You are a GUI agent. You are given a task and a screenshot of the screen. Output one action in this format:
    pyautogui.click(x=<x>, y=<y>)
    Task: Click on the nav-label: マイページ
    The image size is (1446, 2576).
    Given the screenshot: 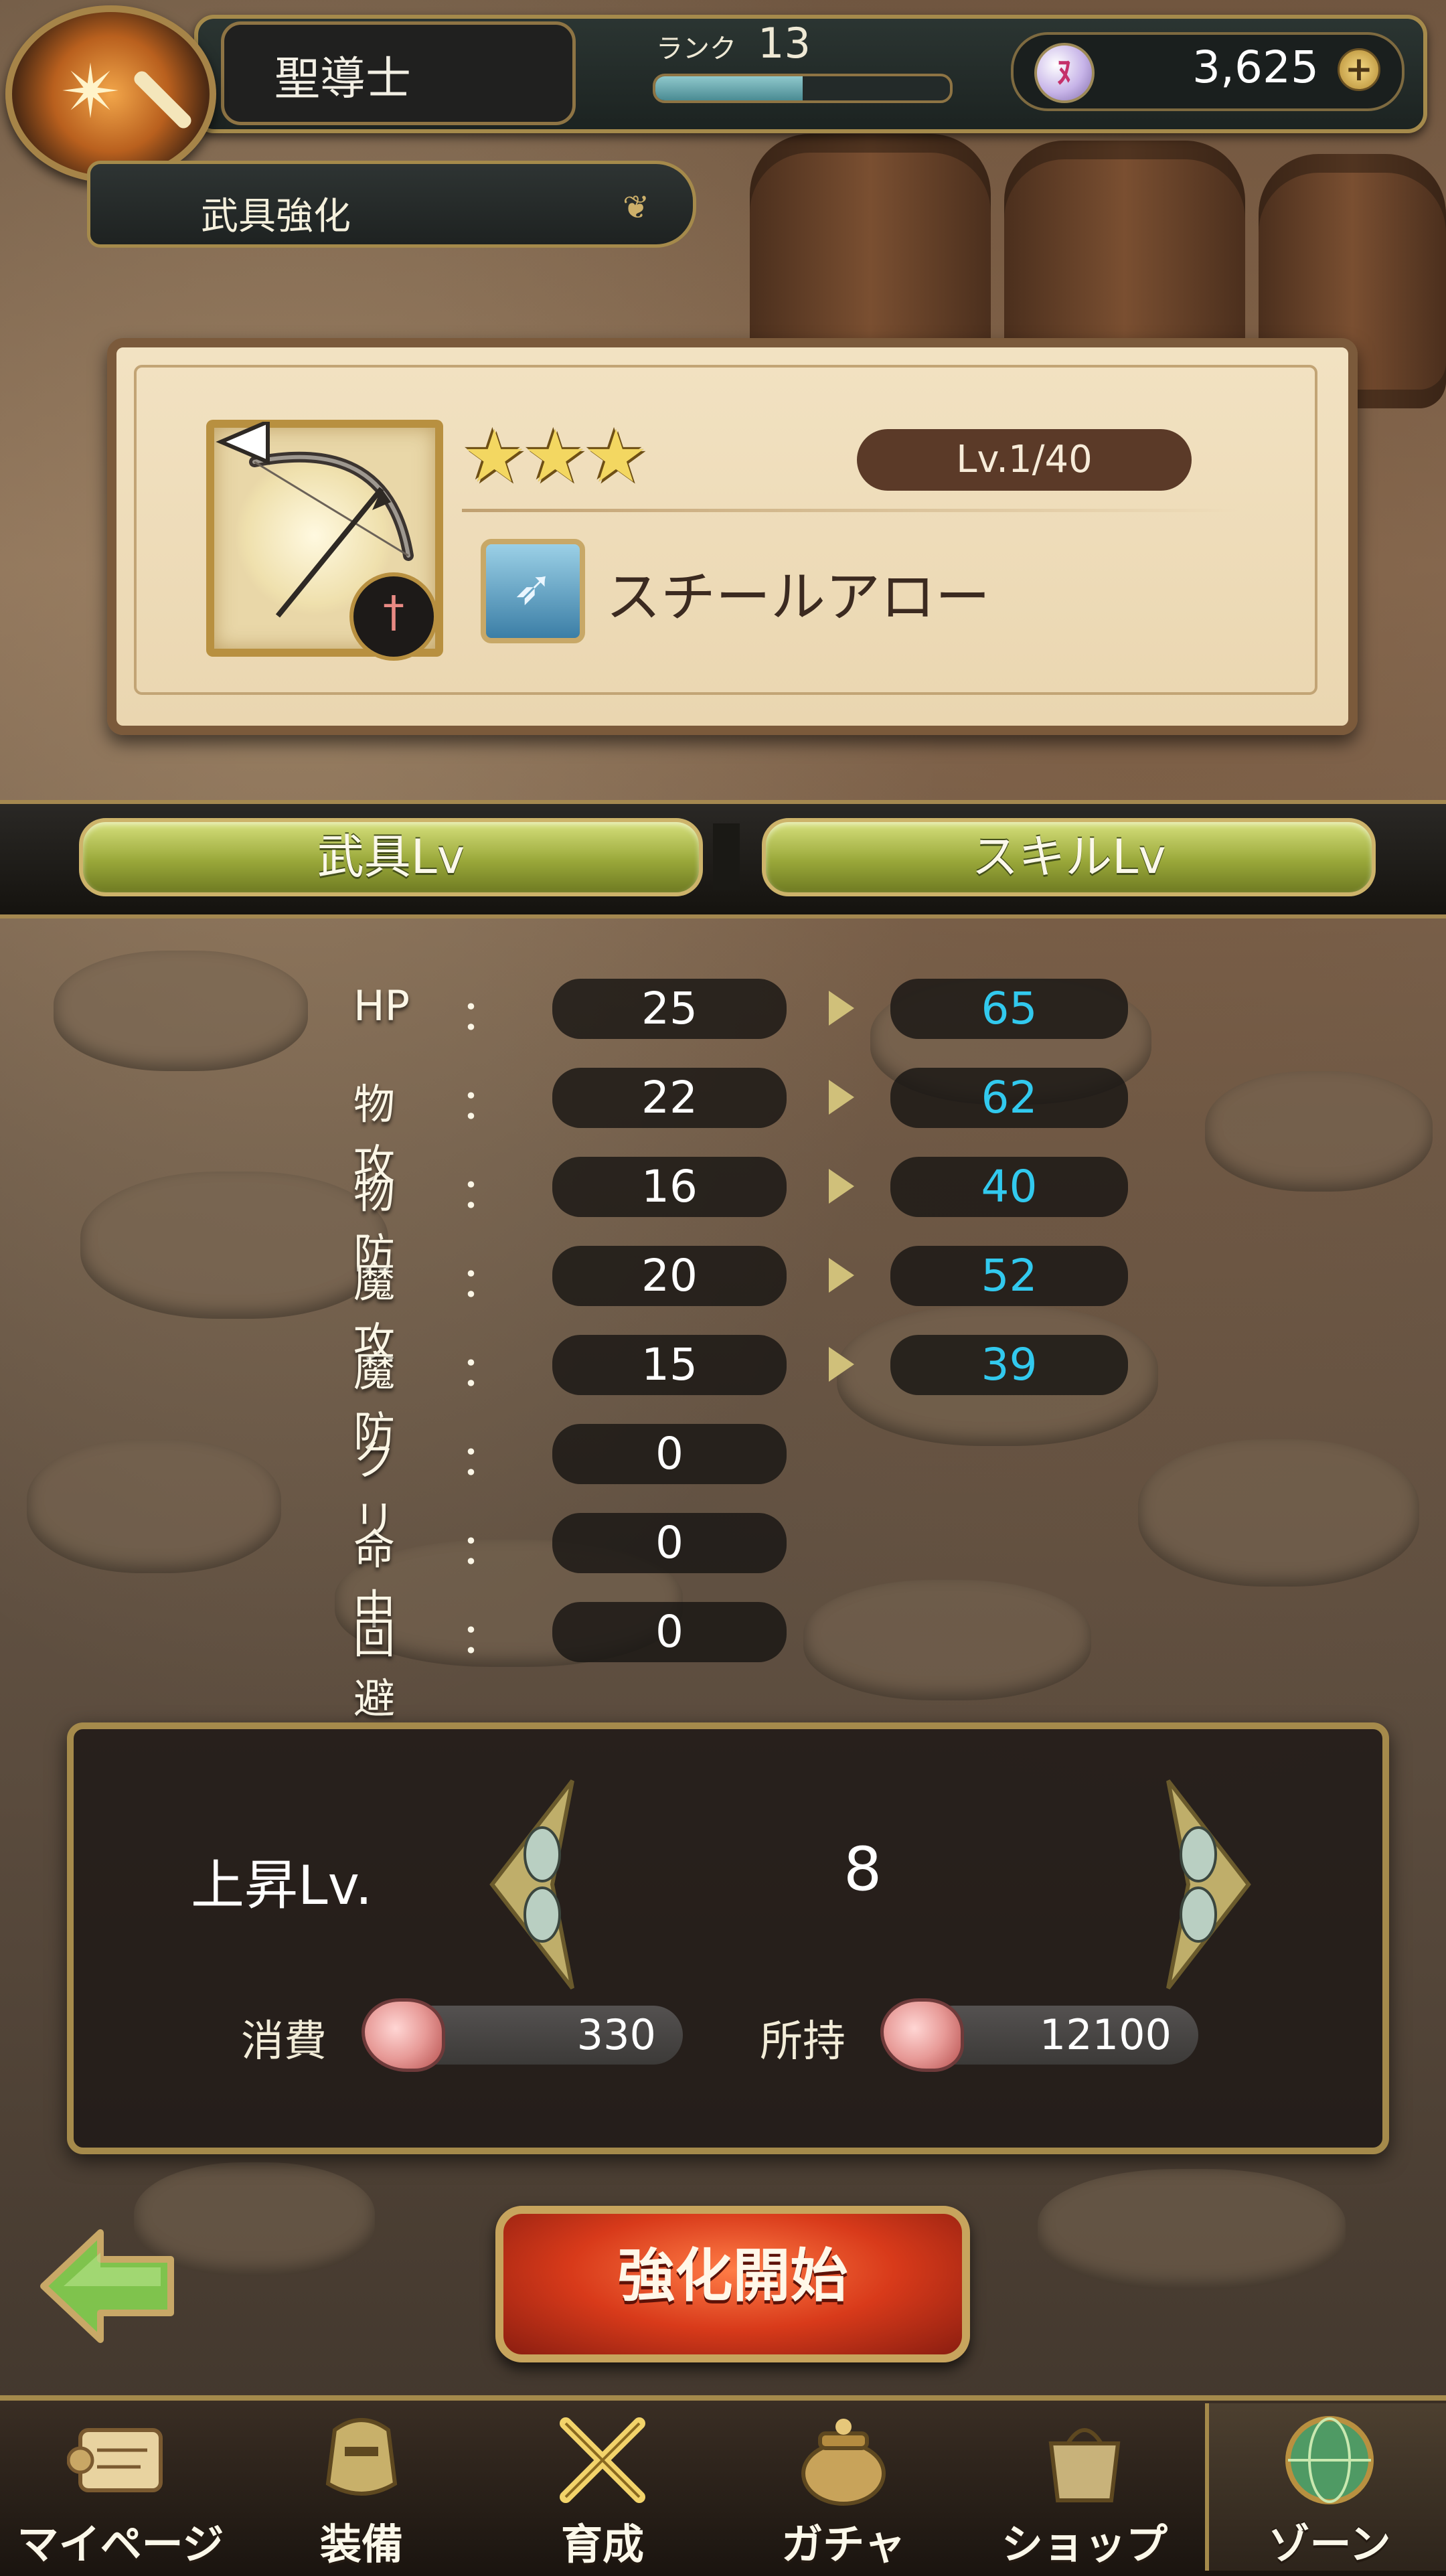 What is the action you would take?
    pyautogui.click(x=120, y=2545)
    